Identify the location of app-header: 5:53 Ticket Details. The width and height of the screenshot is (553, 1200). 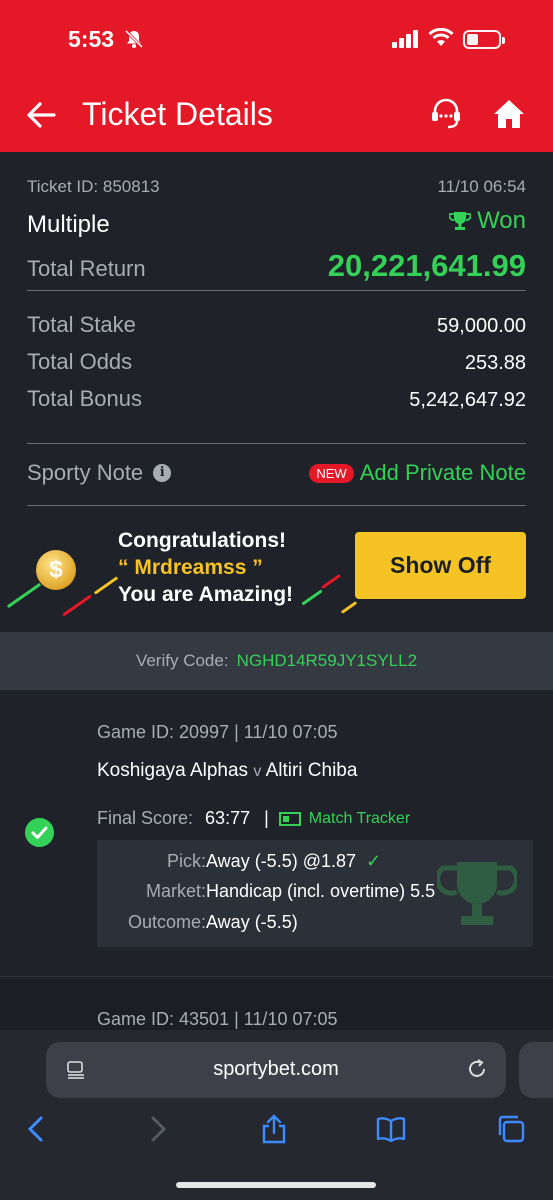
(276, 76).